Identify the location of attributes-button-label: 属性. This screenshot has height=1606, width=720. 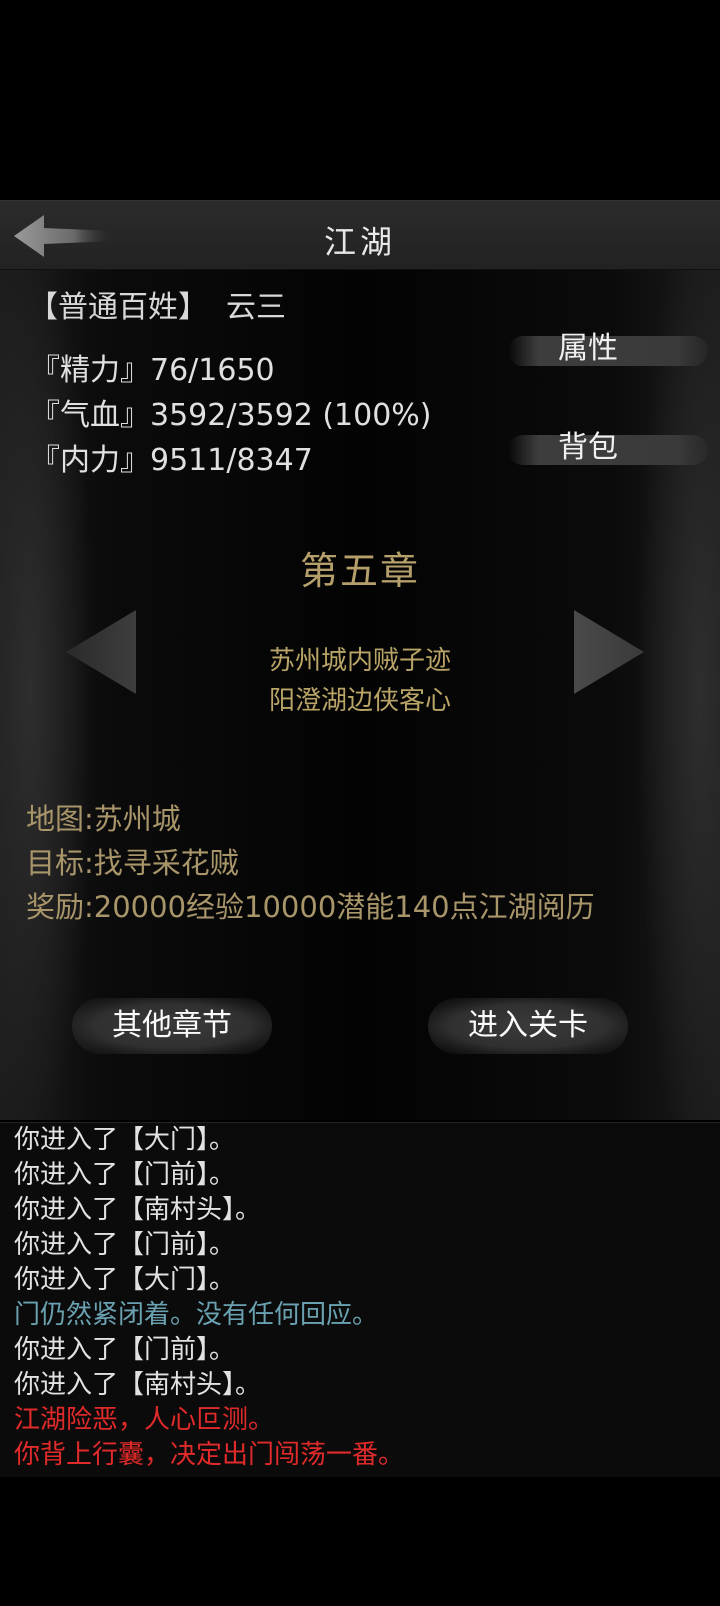
(588, 348).